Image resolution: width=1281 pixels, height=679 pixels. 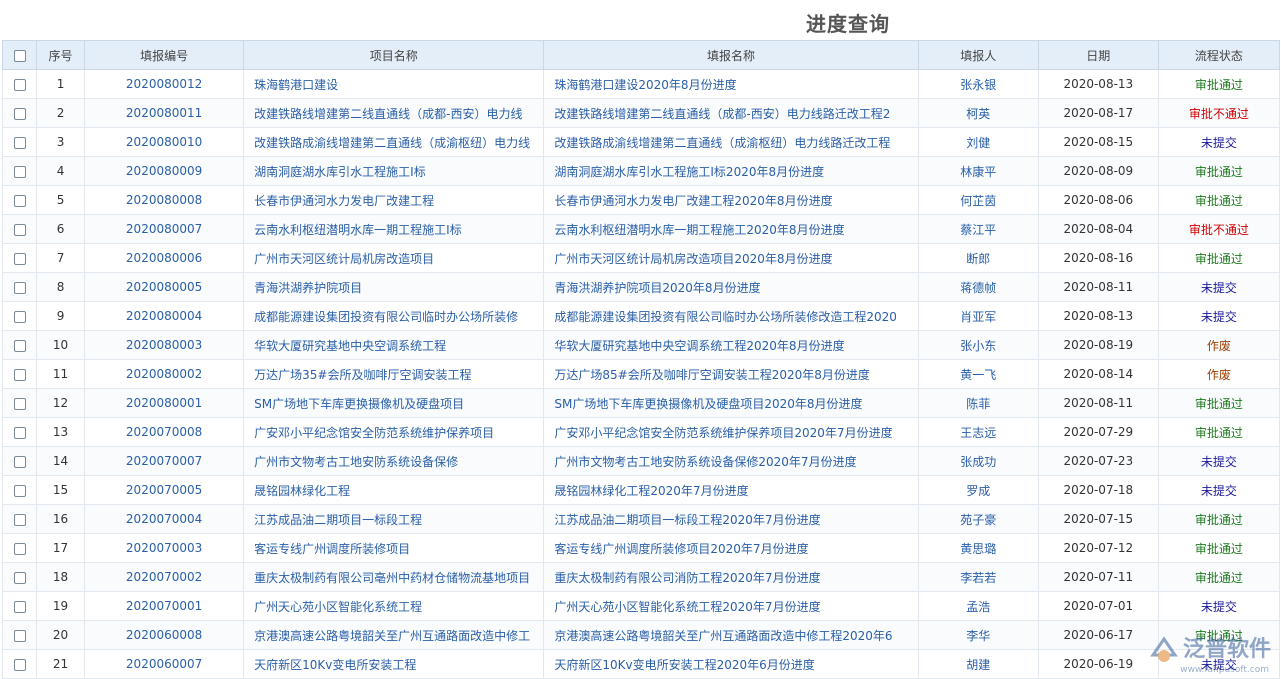 What do you see at coordinates (164, 461) in the screenshot?
I see `cell-code-link: 2020070007` at bounding box center [164, 461].